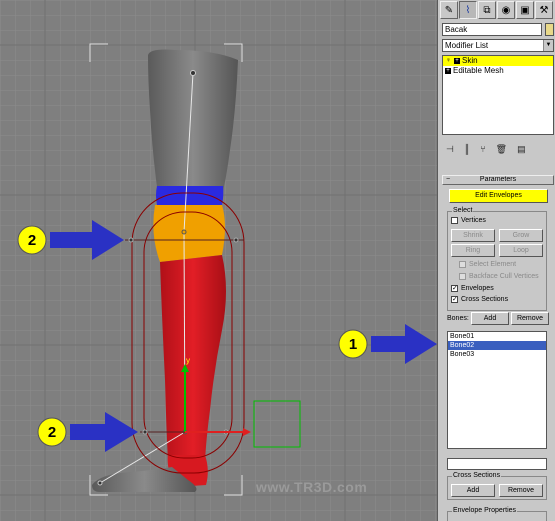 The width and height of the screenshot is (555, 521). What do you see at coordinates (473, 220) in the screenshot?
I see `checkbox-label: Vertices` at bounding box center [473, 220].